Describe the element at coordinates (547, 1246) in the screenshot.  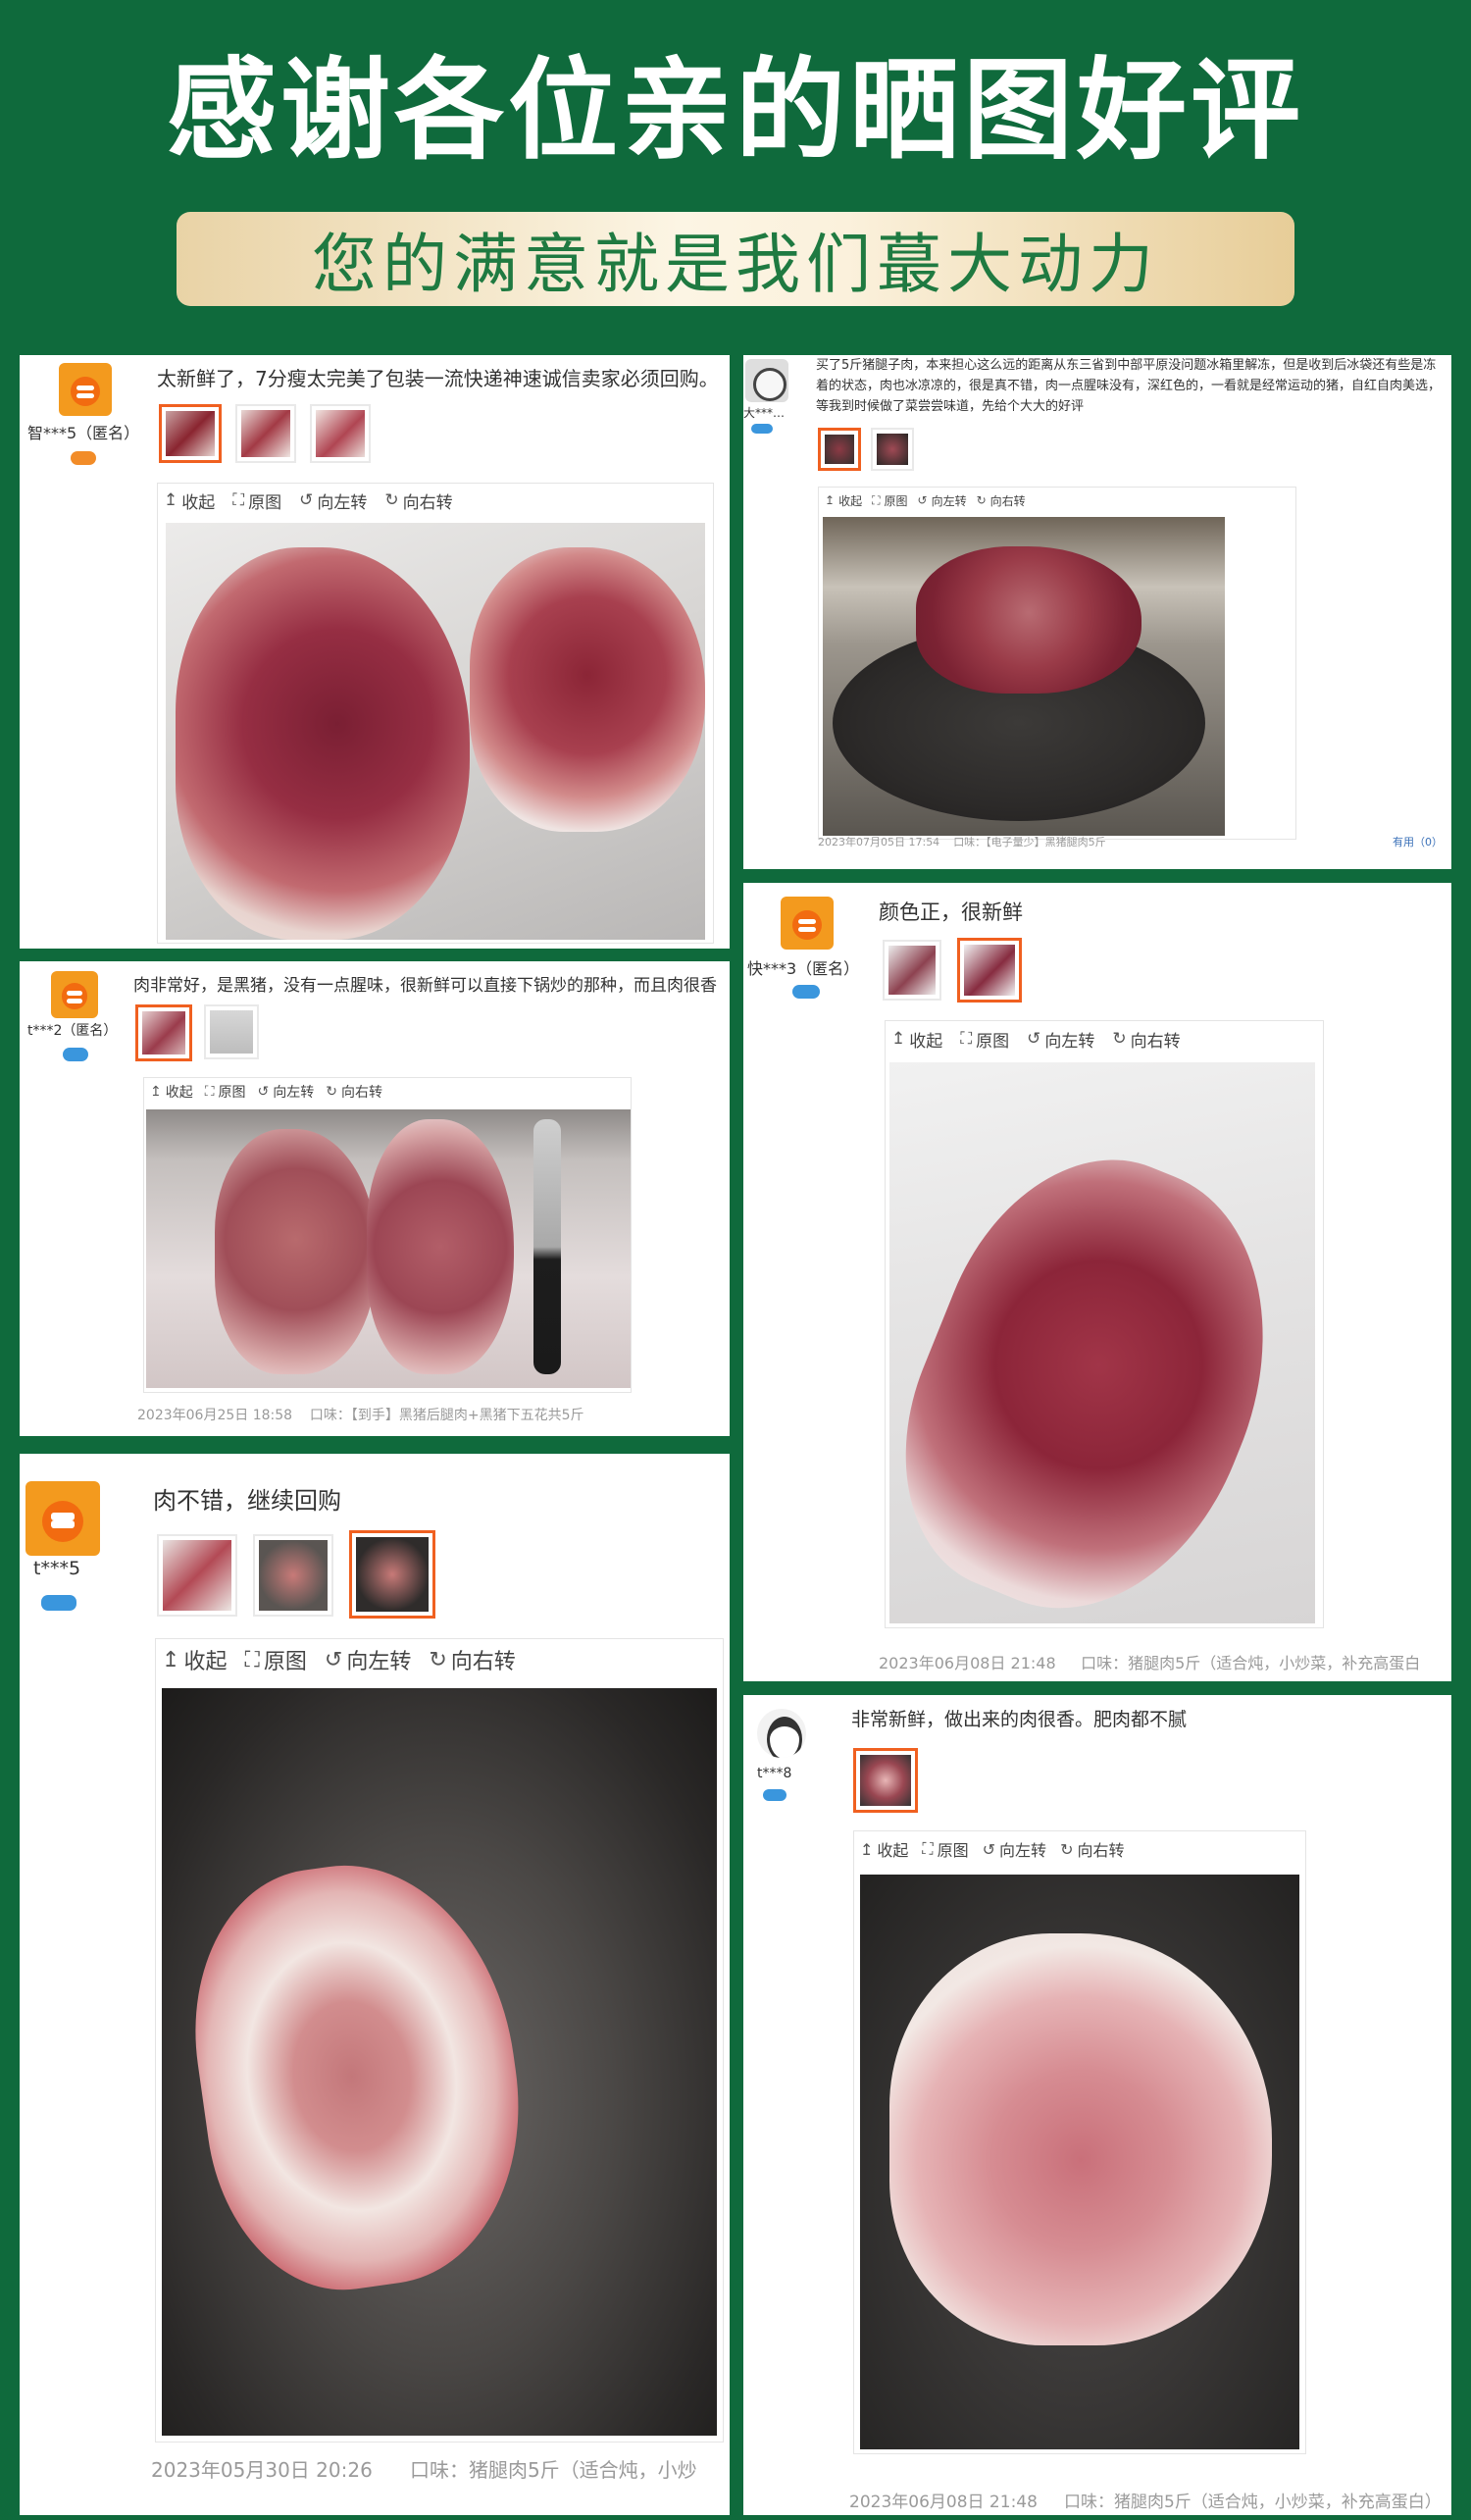
I see `knife-image` at that location.